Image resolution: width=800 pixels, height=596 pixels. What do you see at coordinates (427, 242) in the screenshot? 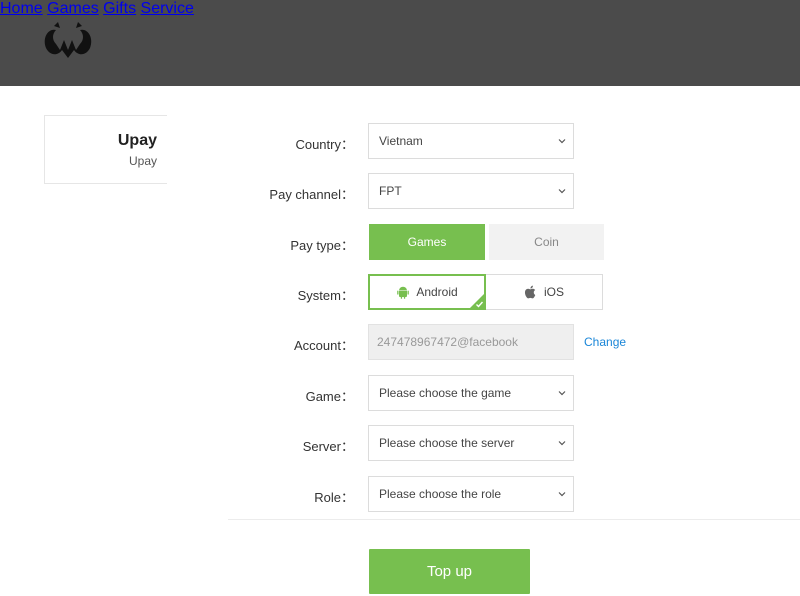
I see `pay-type-games-button: Games` at bounding box center [427, 242].